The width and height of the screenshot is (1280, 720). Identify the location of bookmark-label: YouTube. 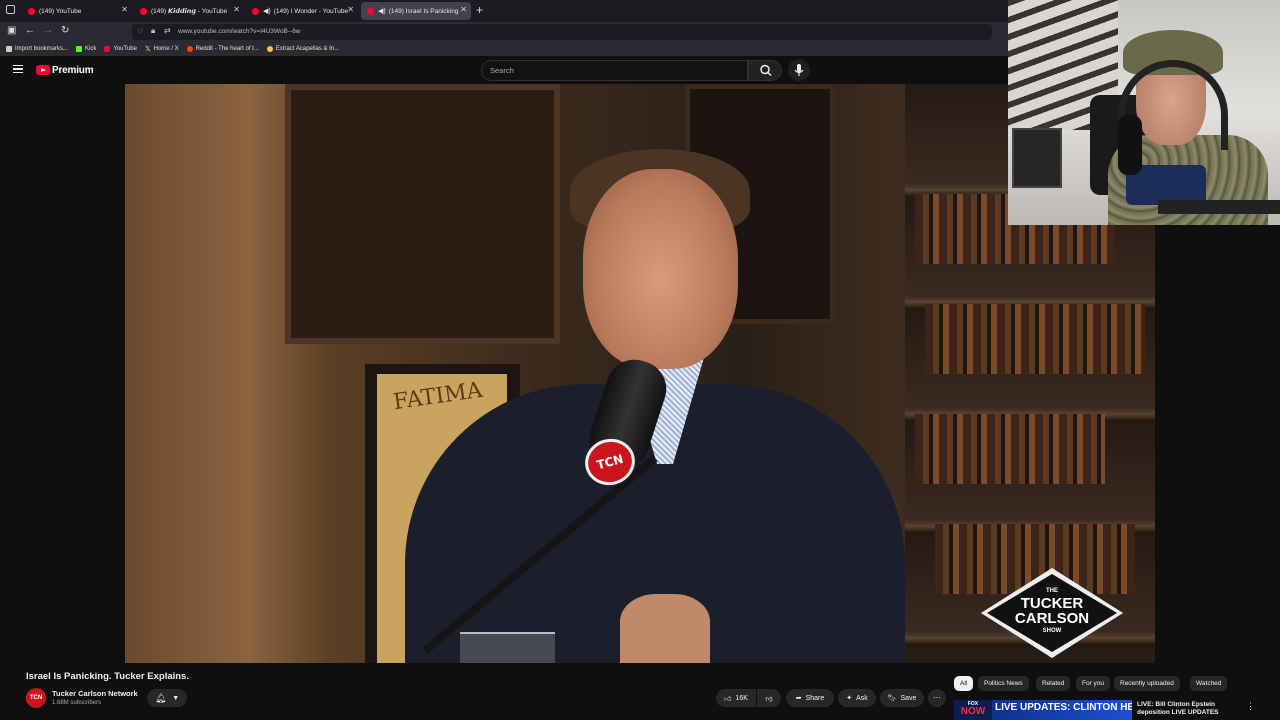
(125, 49).